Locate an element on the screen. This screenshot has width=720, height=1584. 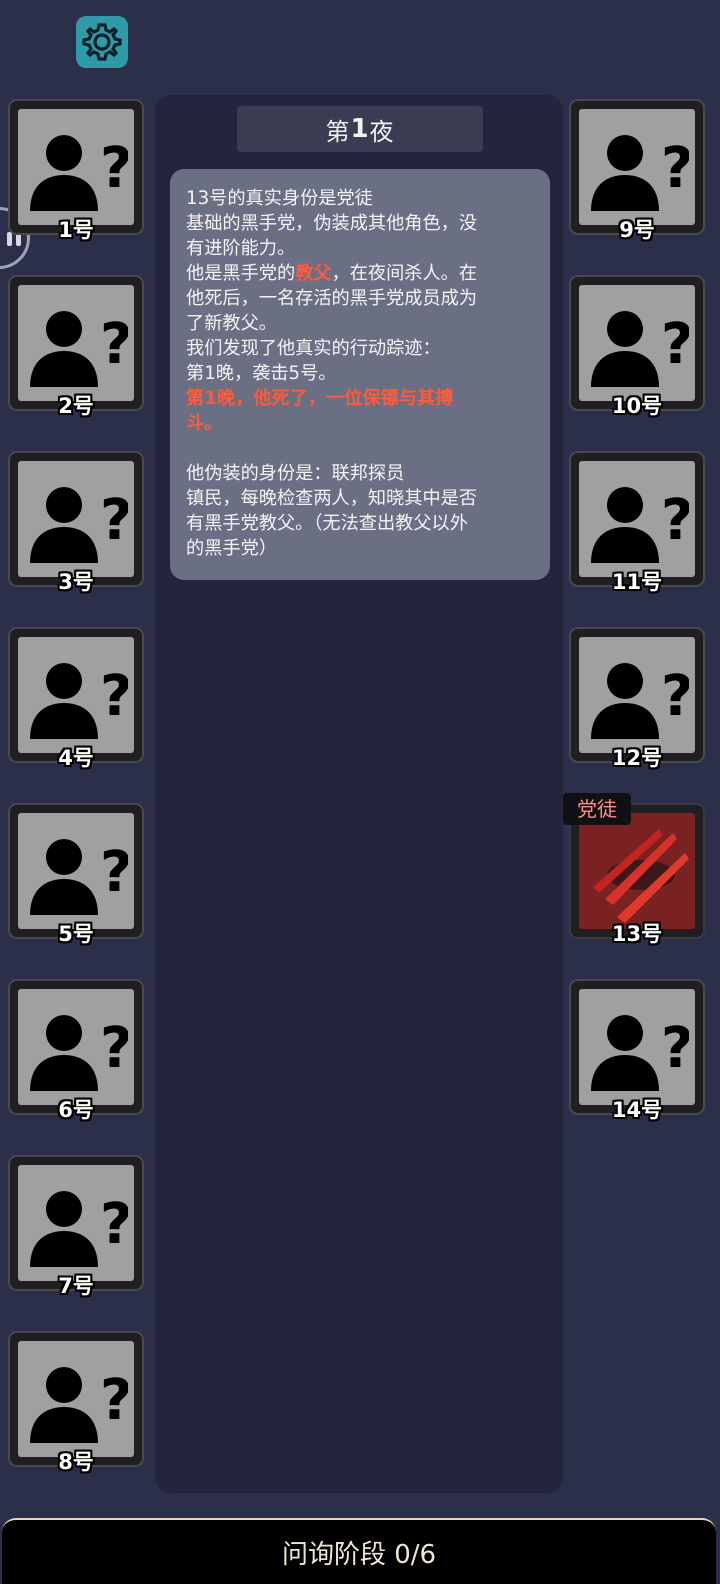
death-line: 斗。 is located at coordinates (204, 423).